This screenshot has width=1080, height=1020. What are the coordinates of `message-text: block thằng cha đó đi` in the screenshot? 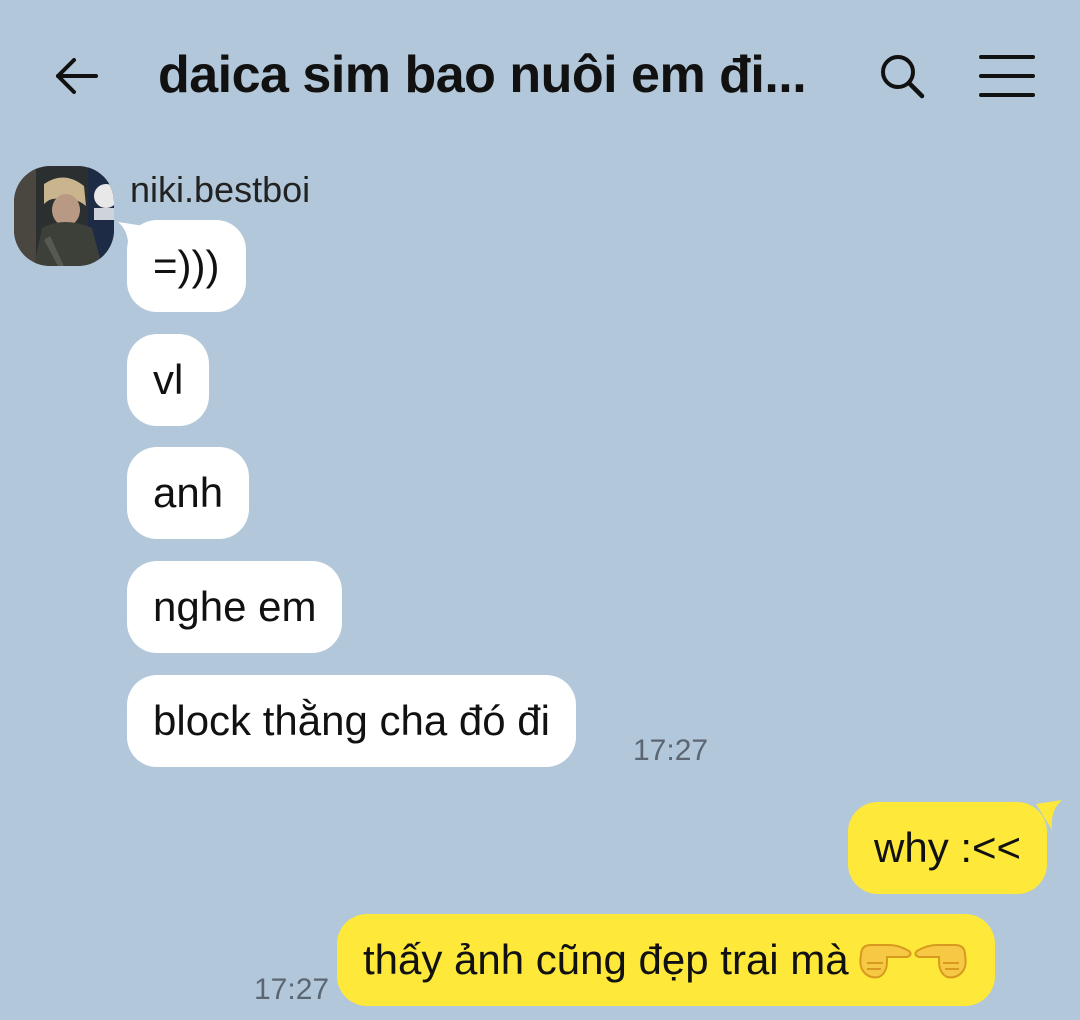 It's located at (351, 720).